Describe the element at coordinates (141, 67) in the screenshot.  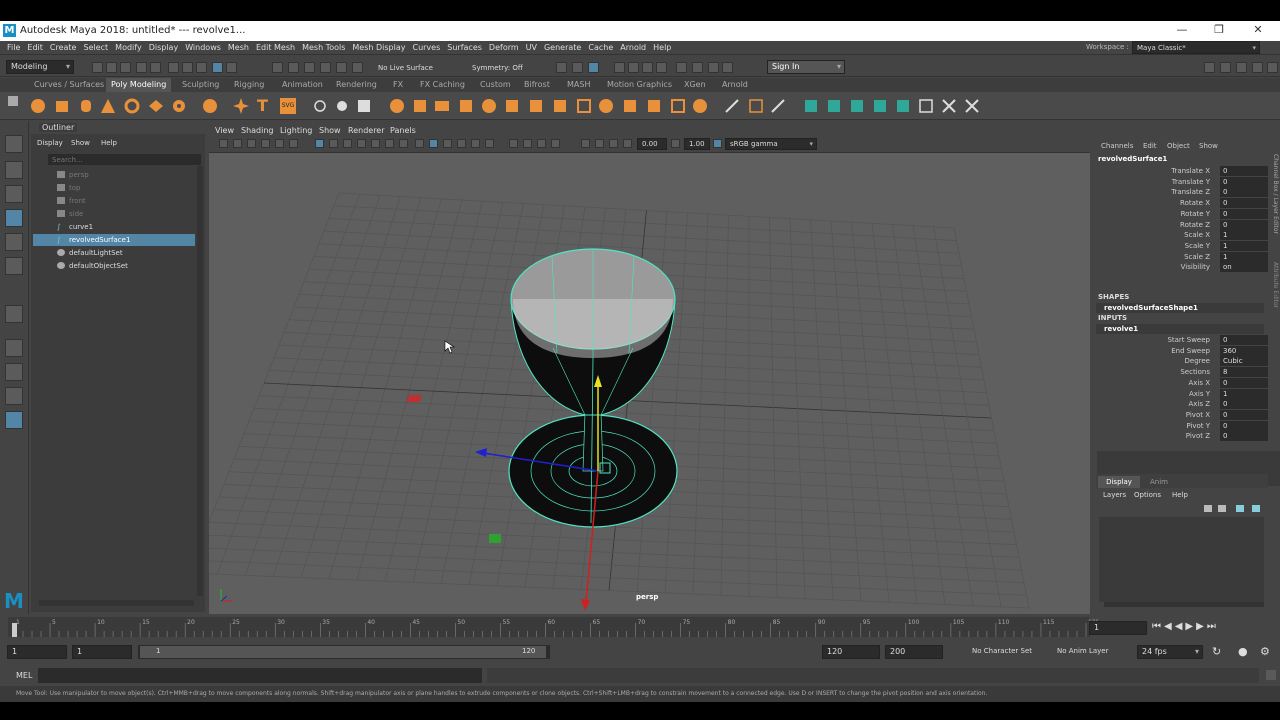
I see `undo-icon` at that location.